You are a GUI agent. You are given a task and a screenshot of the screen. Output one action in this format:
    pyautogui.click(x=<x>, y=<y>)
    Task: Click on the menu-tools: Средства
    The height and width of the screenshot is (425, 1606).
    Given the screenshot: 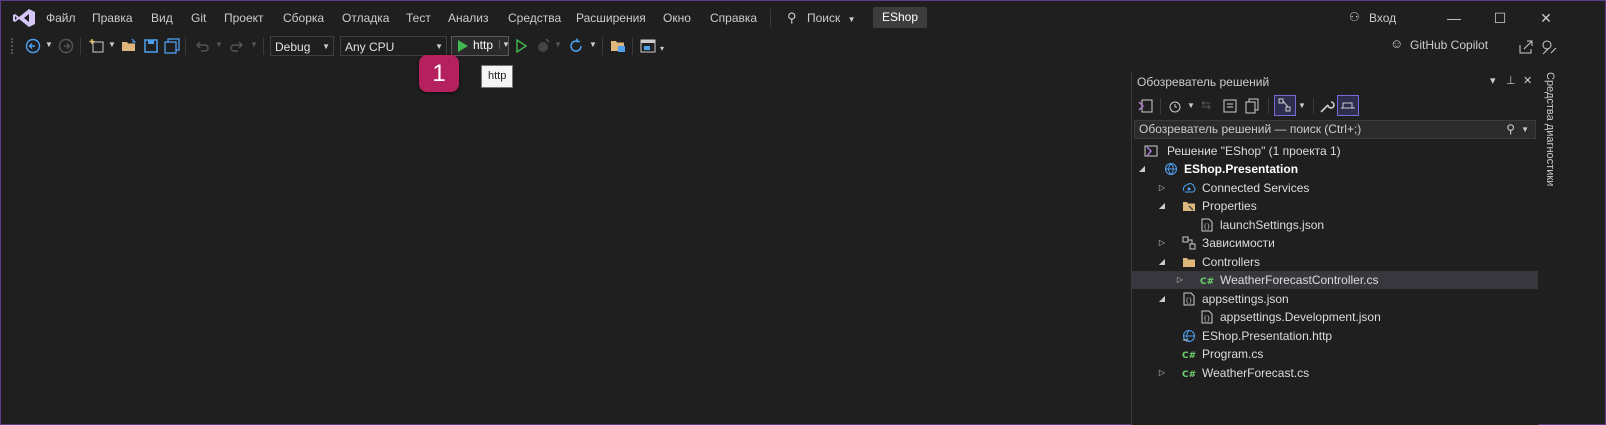 What is the action you would take?
    pyautogui.click(x=534, y=18)
    